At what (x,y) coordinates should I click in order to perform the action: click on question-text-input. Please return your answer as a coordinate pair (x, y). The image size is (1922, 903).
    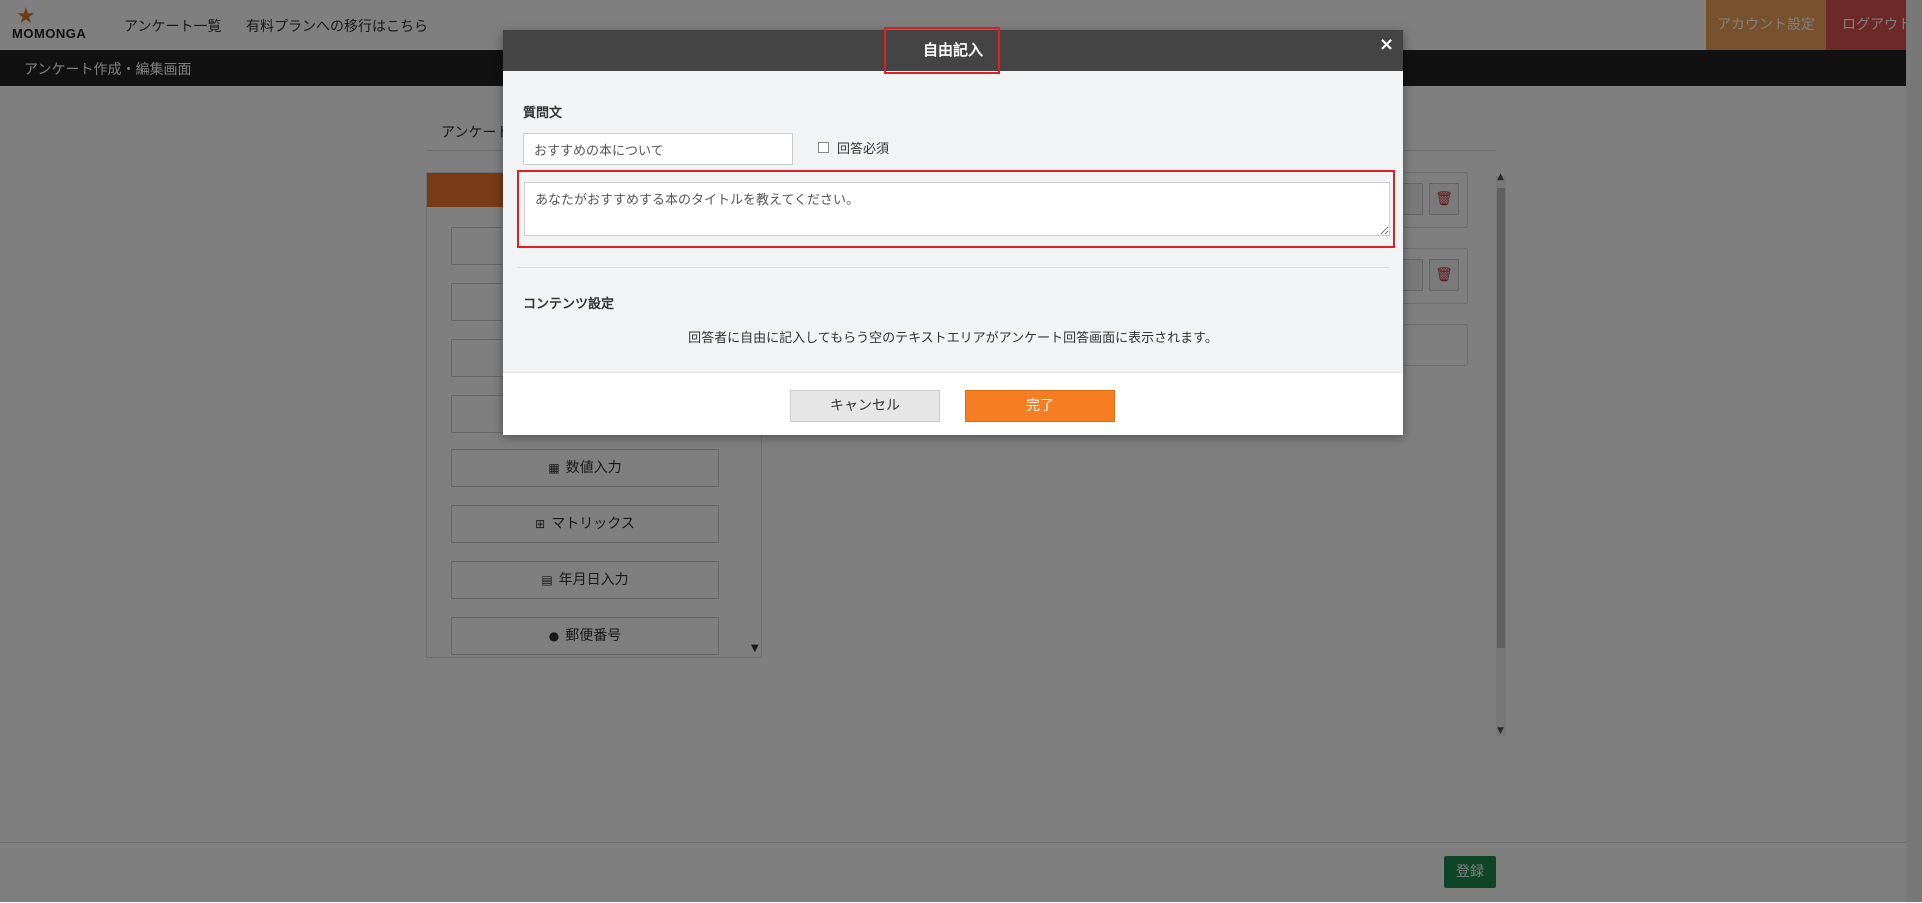
    Looking at the image, I should click on (658, 149).